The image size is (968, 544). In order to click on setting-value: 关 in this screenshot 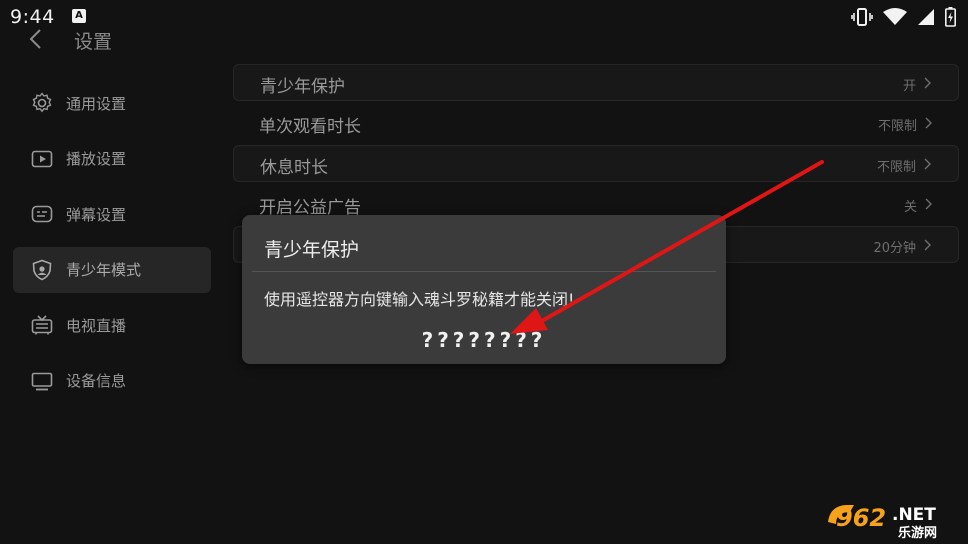, I will do `click(910, 207)`.